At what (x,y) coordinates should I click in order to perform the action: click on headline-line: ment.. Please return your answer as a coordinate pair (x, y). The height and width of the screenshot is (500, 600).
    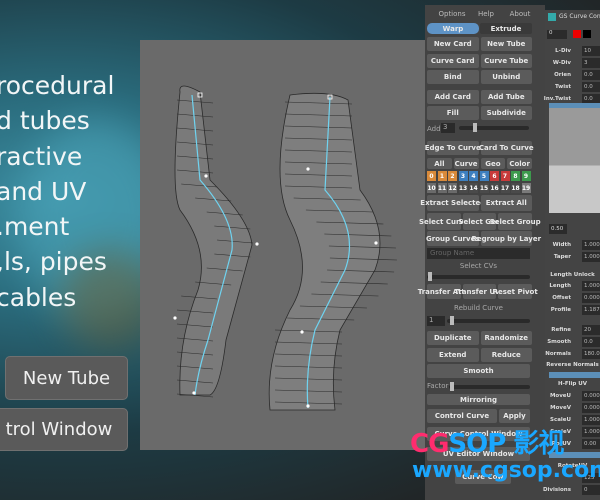
    Looking at the image, I should click on (35, 227).